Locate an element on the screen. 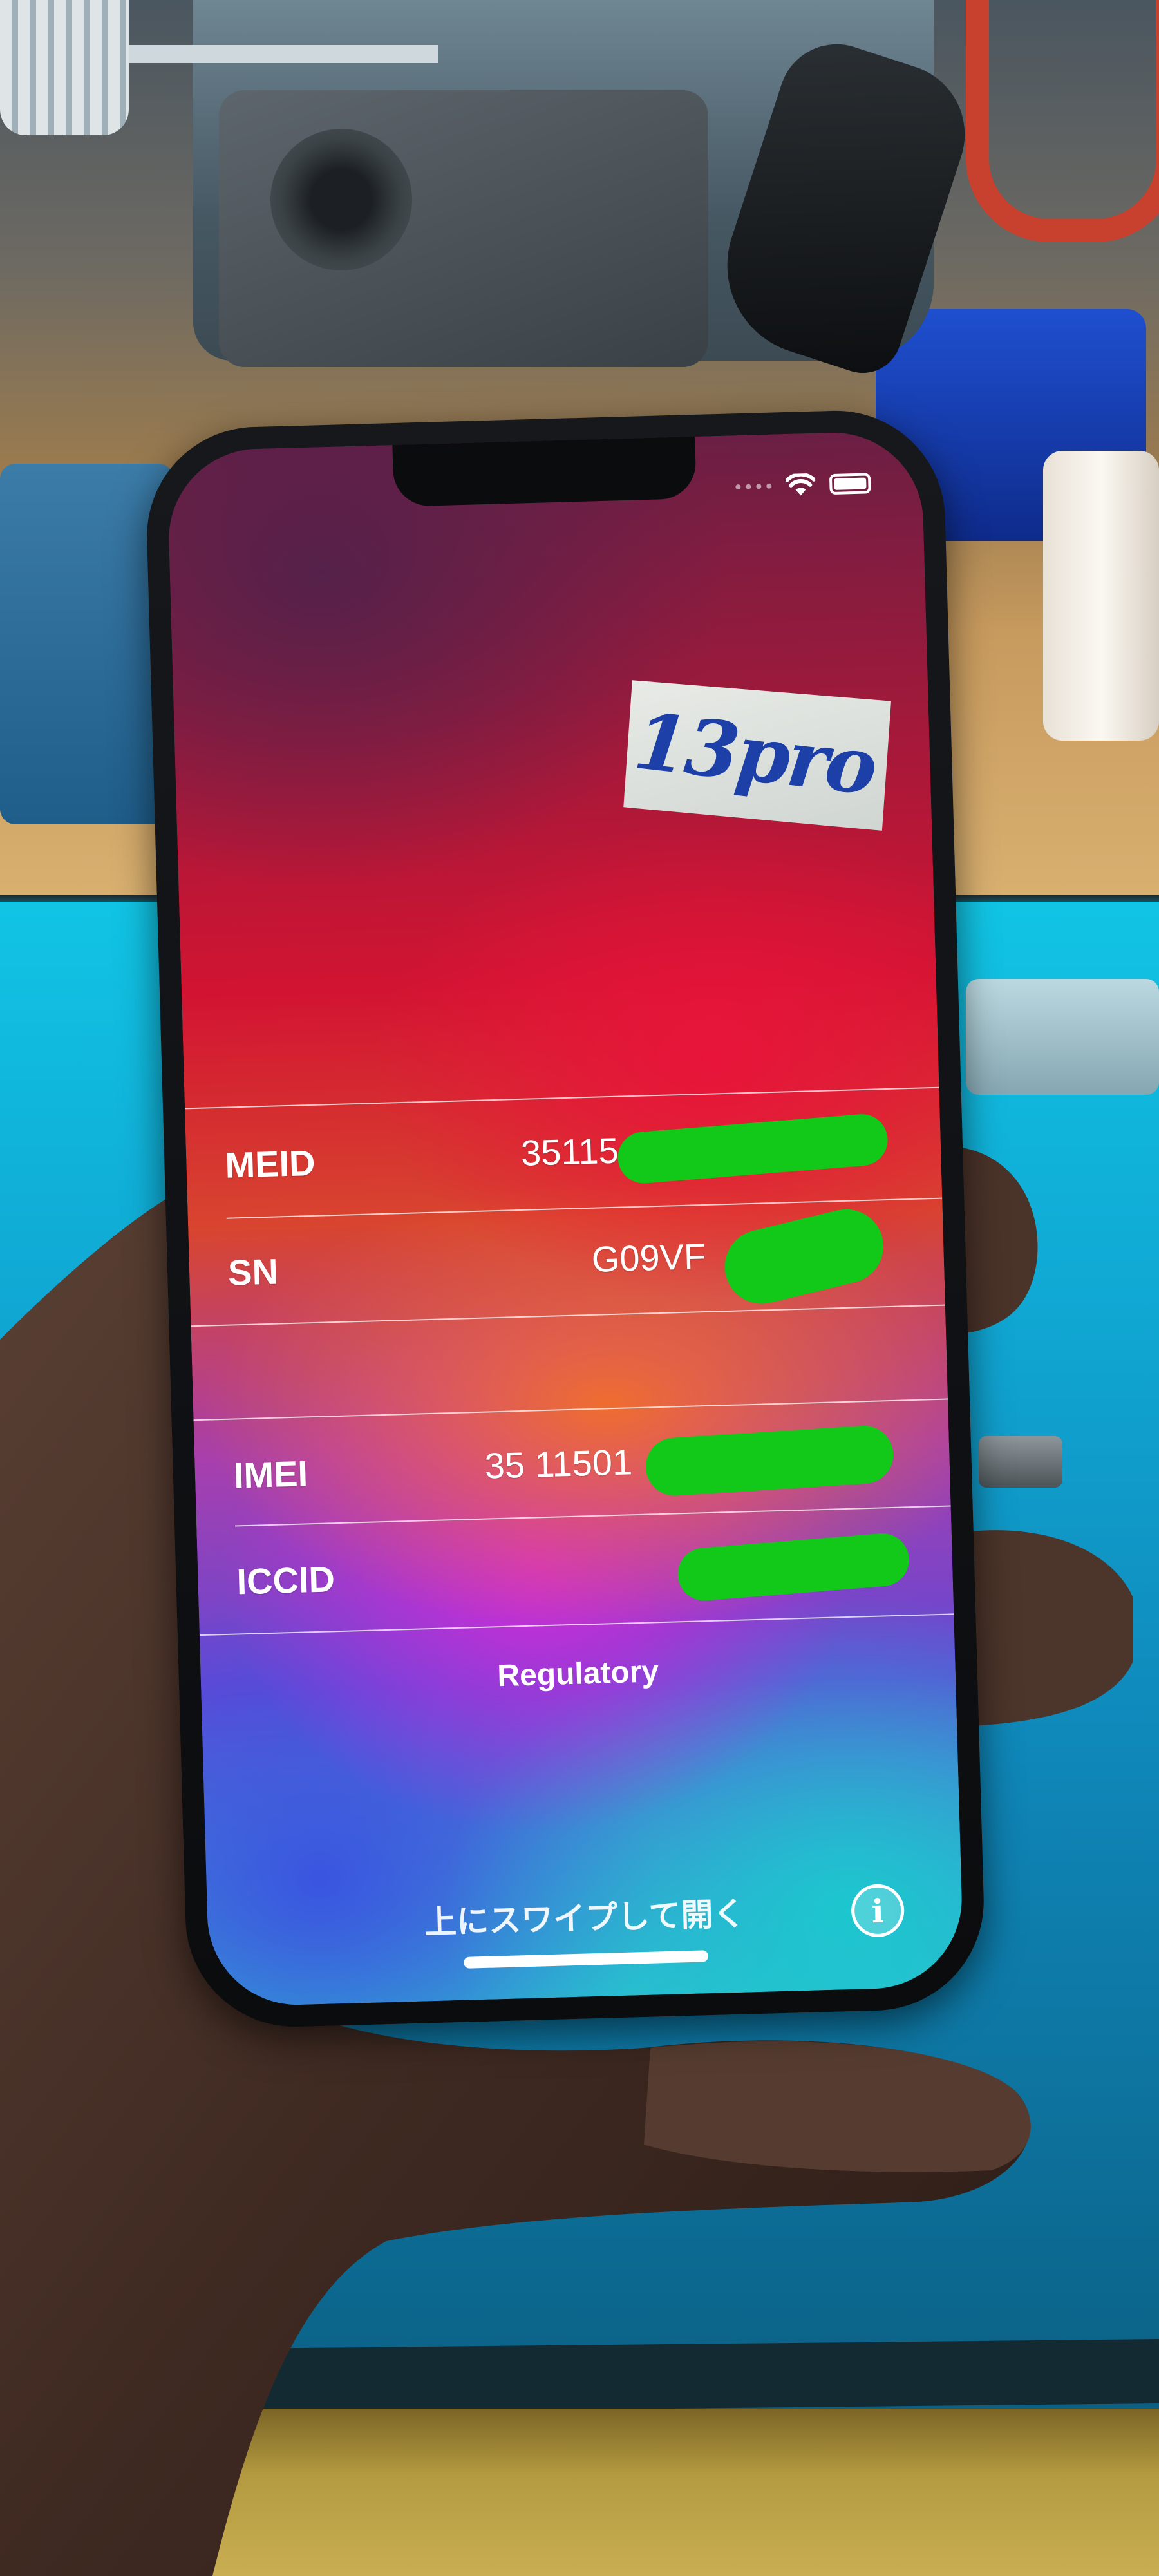 The height and width of the screenshot is (2576, 1159). device-info-table: MEID 35115 SN G09VF IMEI 35 11501 ICCID is located at coordinates (569, 1361).